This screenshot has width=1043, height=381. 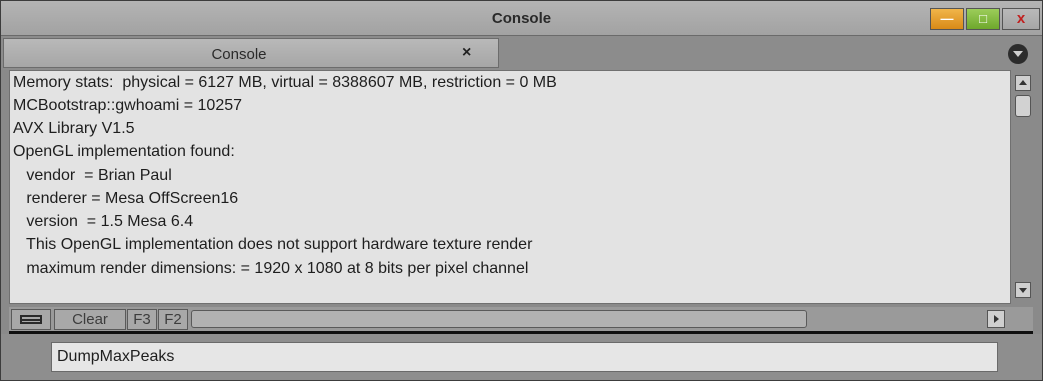 I want to click on minimize-button: —, so click(x=947, y=19).